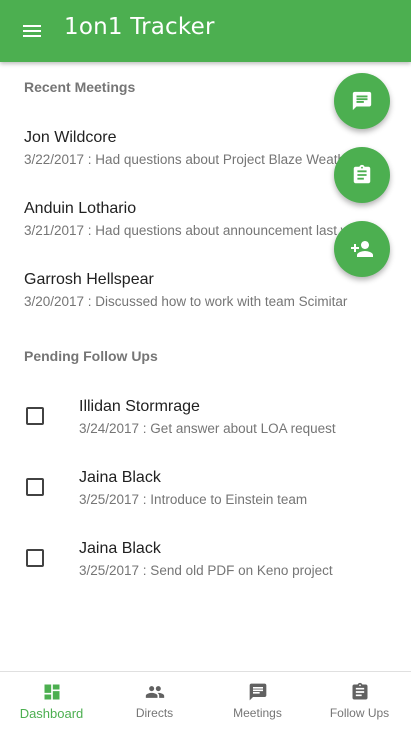 The height and width of the screenshot is (729, 411). I want to click on follow-up-description: 3/25/2017 : Introduce to Einstein team, so click(193, 499).